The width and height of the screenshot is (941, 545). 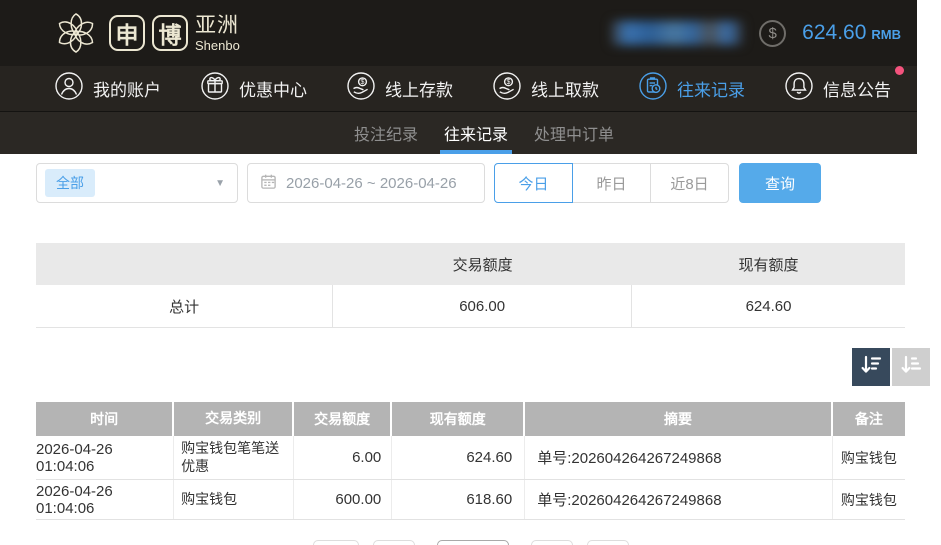 I want to click on records-header-row: 时间 交易类别 交易额度 现有额度 摘要 备注, so click(x=470, y=419).